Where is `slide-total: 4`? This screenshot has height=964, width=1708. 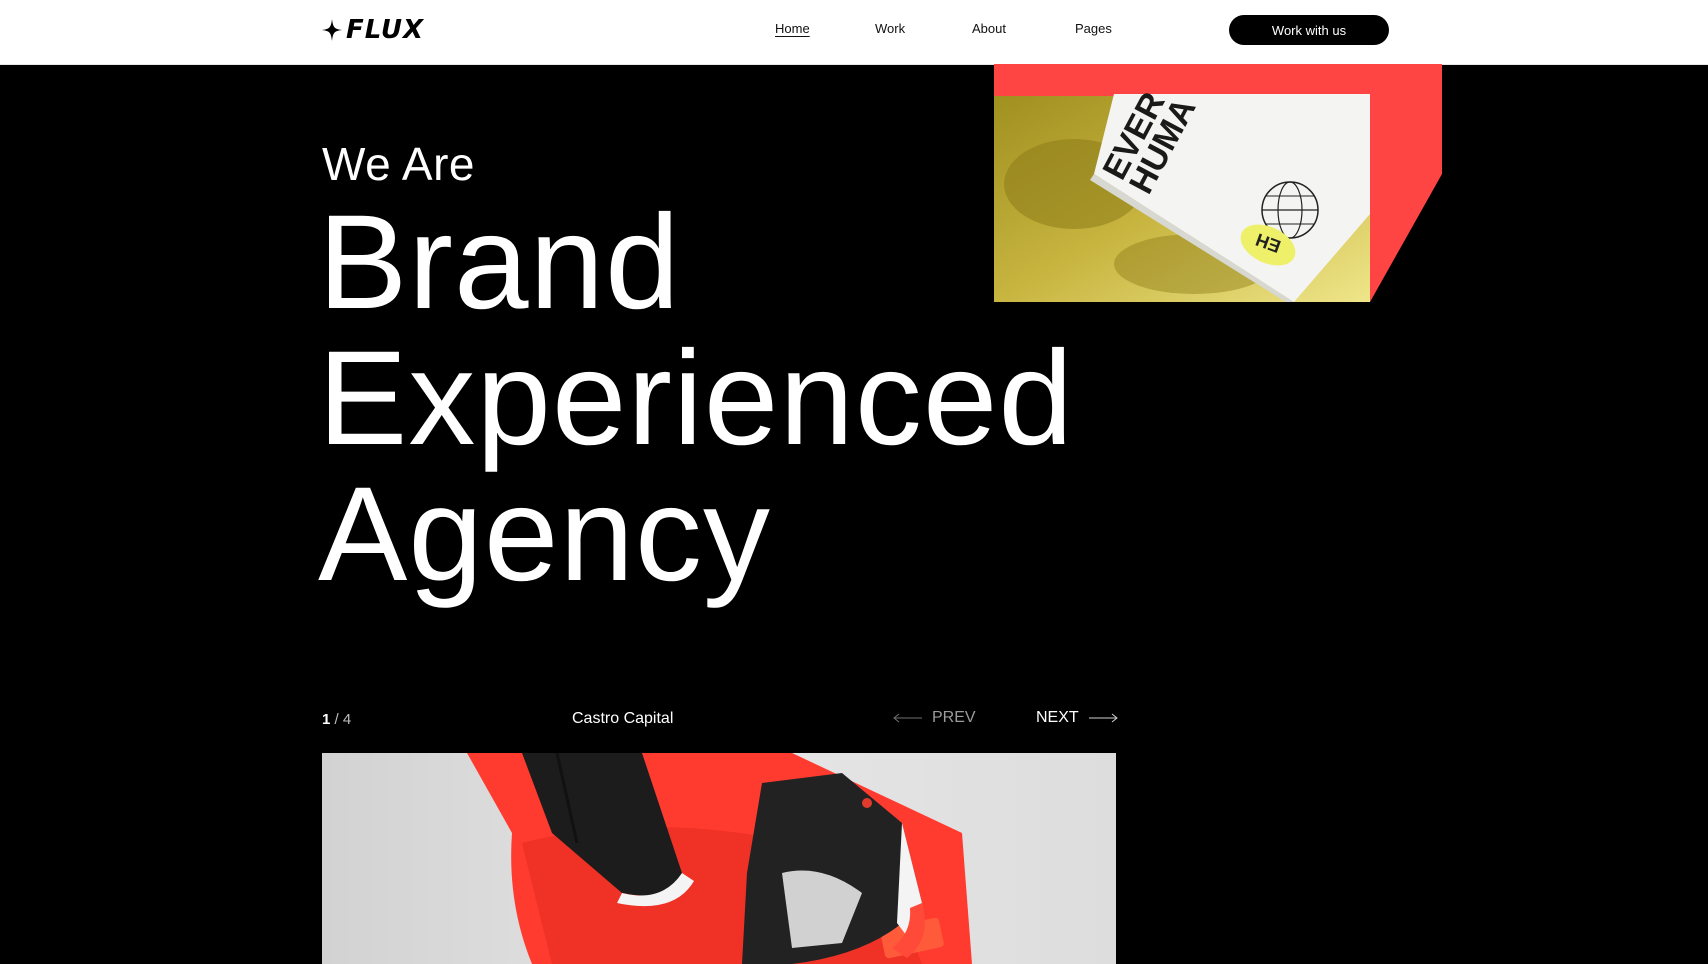 slide-total: 4 is located at coordinates (347, 719).